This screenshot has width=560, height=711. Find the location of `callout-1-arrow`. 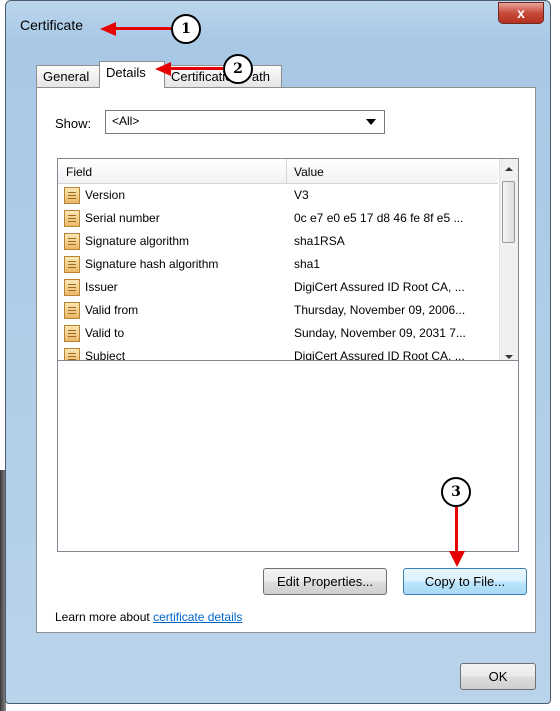

callout-1-arrow is located at coordinates (143, 28).